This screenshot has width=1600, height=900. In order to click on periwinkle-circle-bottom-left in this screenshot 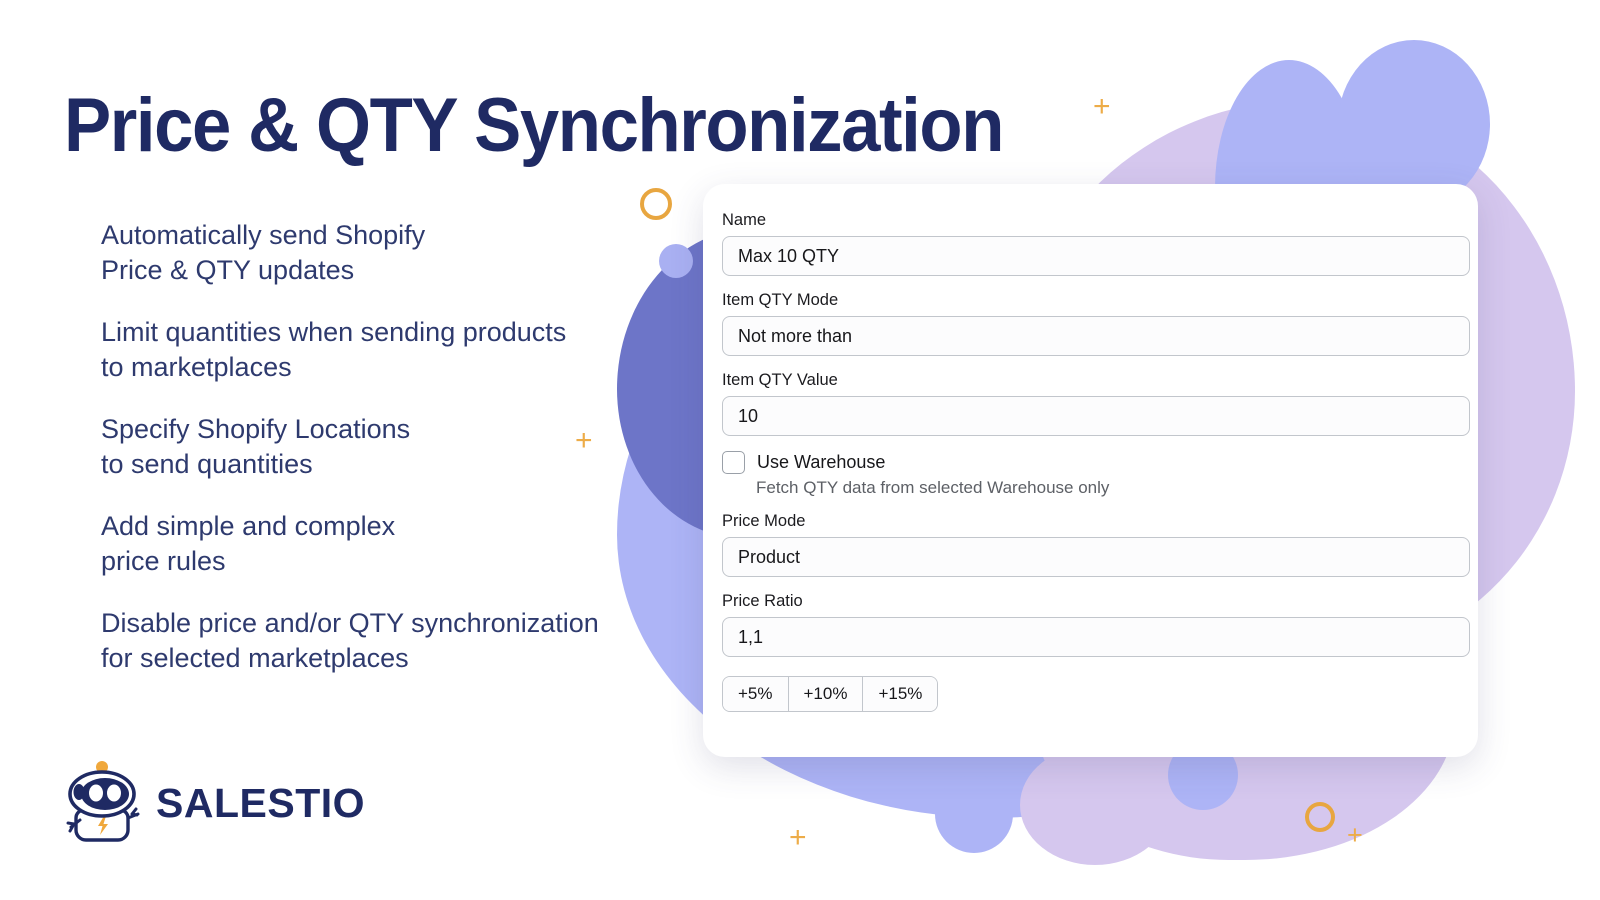, I will do `click(974, 814)`.